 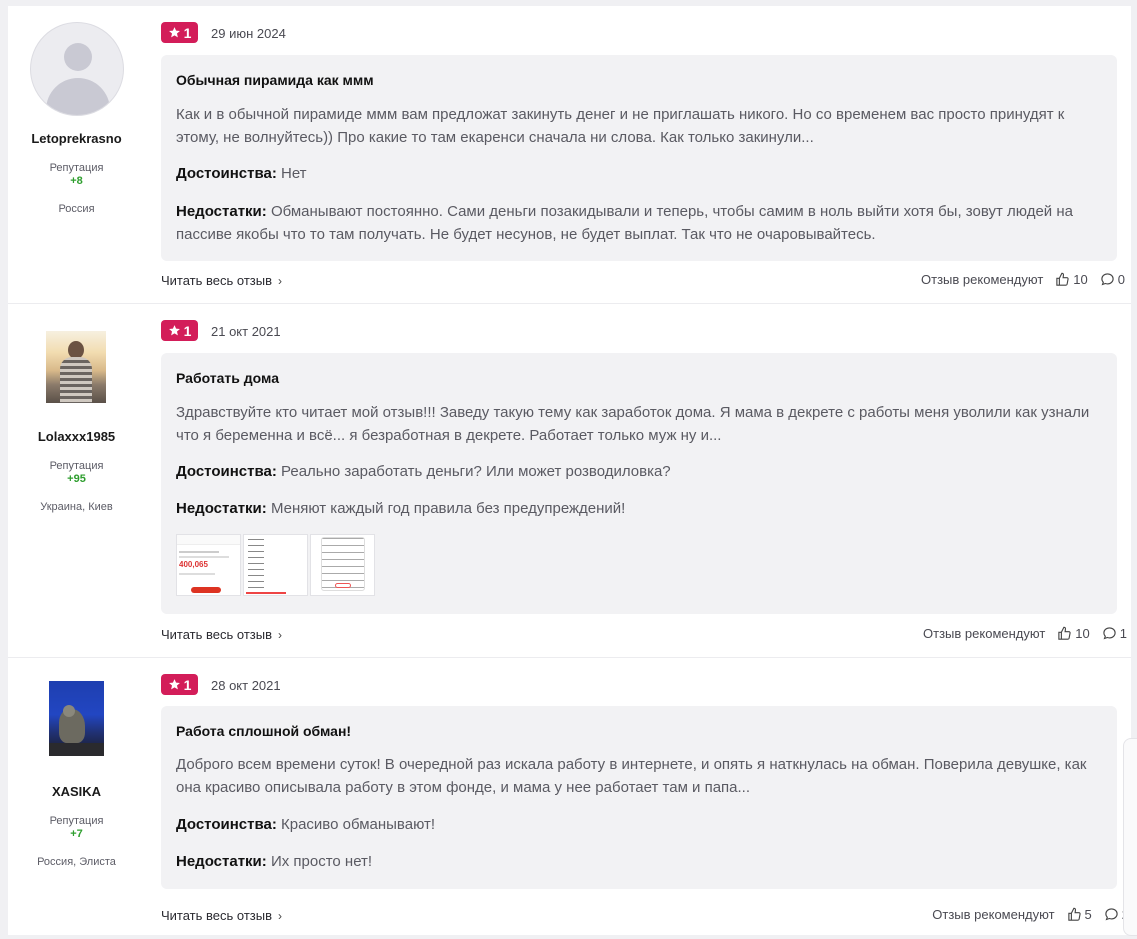 I want to click on author-name: XASIKA, so click(x=76, y=791).